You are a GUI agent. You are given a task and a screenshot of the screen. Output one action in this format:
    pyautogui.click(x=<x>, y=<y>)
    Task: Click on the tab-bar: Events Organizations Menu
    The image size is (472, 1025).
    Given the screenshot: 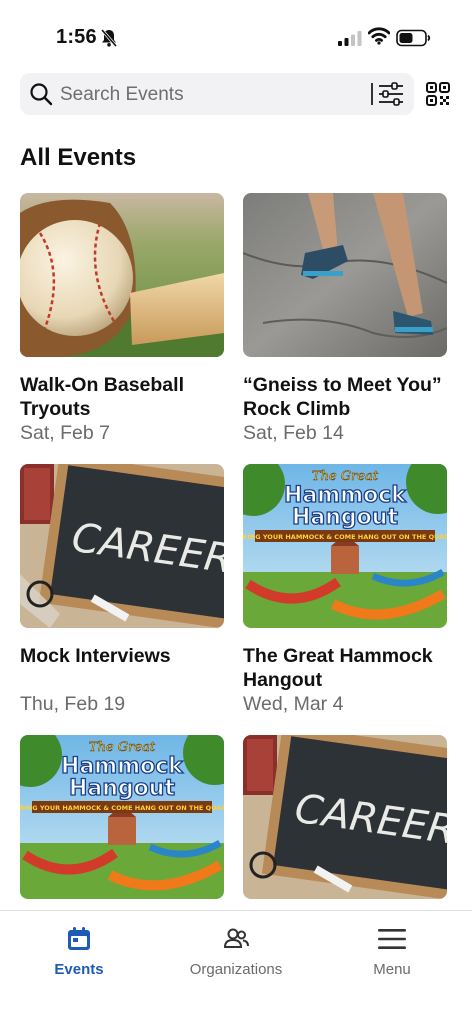 What is the action you would take?
    pyautogui.click(x=236, y=967)
    